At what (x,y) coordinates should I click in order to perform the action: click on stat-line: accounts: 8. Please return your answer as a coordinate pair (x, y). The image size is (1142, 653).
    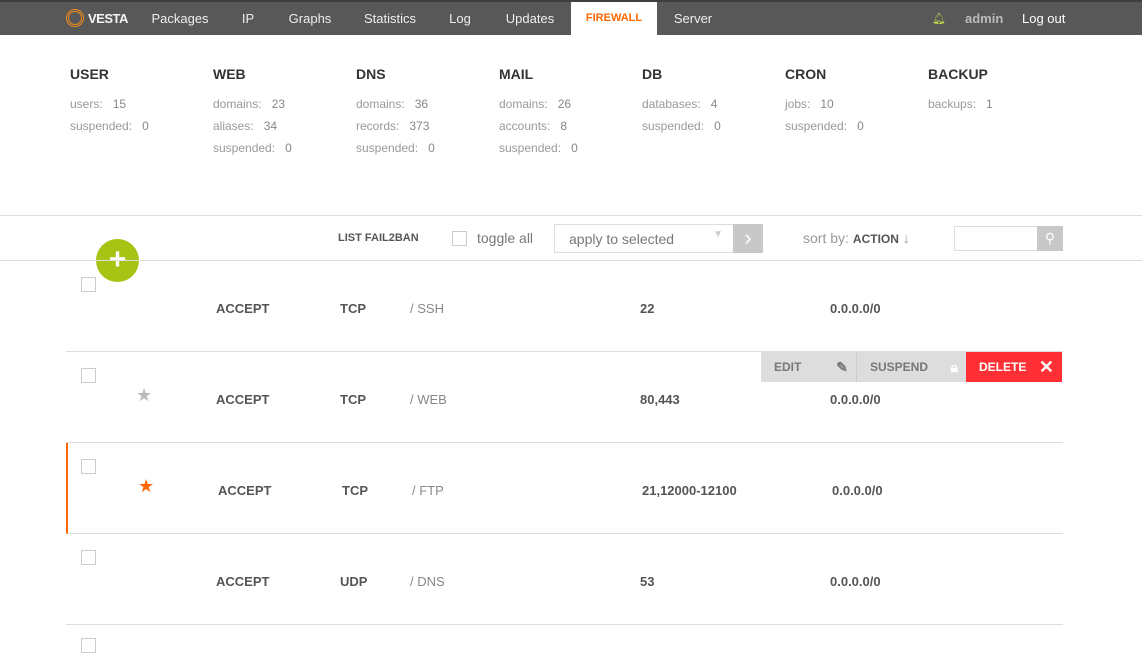
    Looking at the image, I should click on (538, 130).